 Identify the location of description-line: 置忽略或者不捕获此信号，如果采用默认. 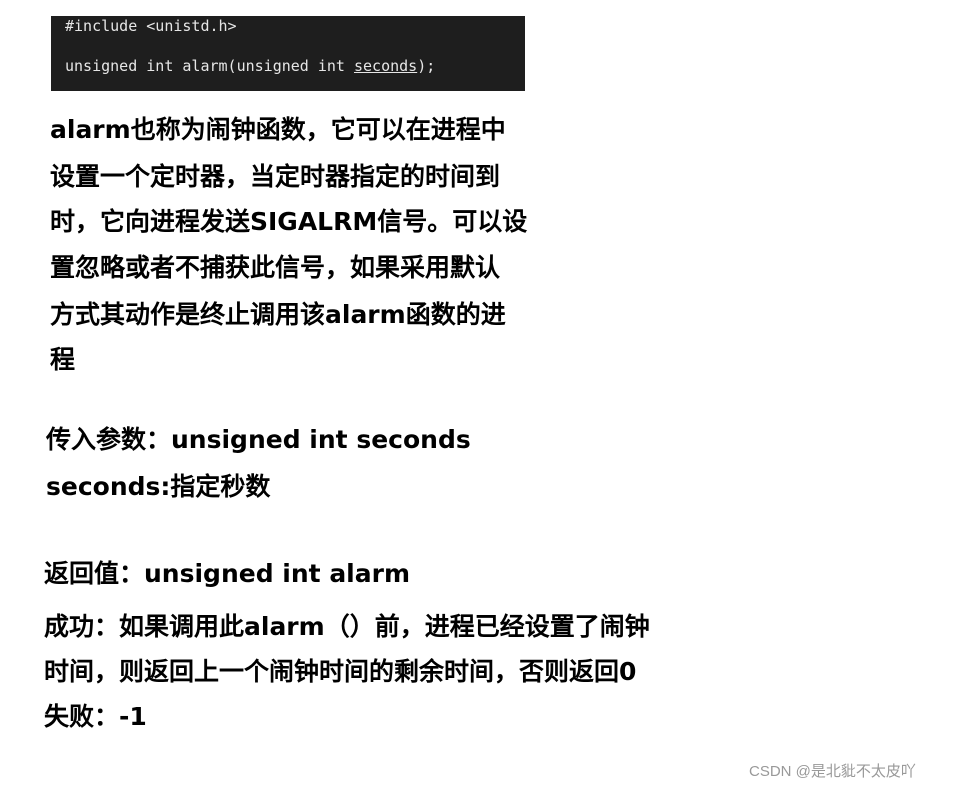
(275, 267).